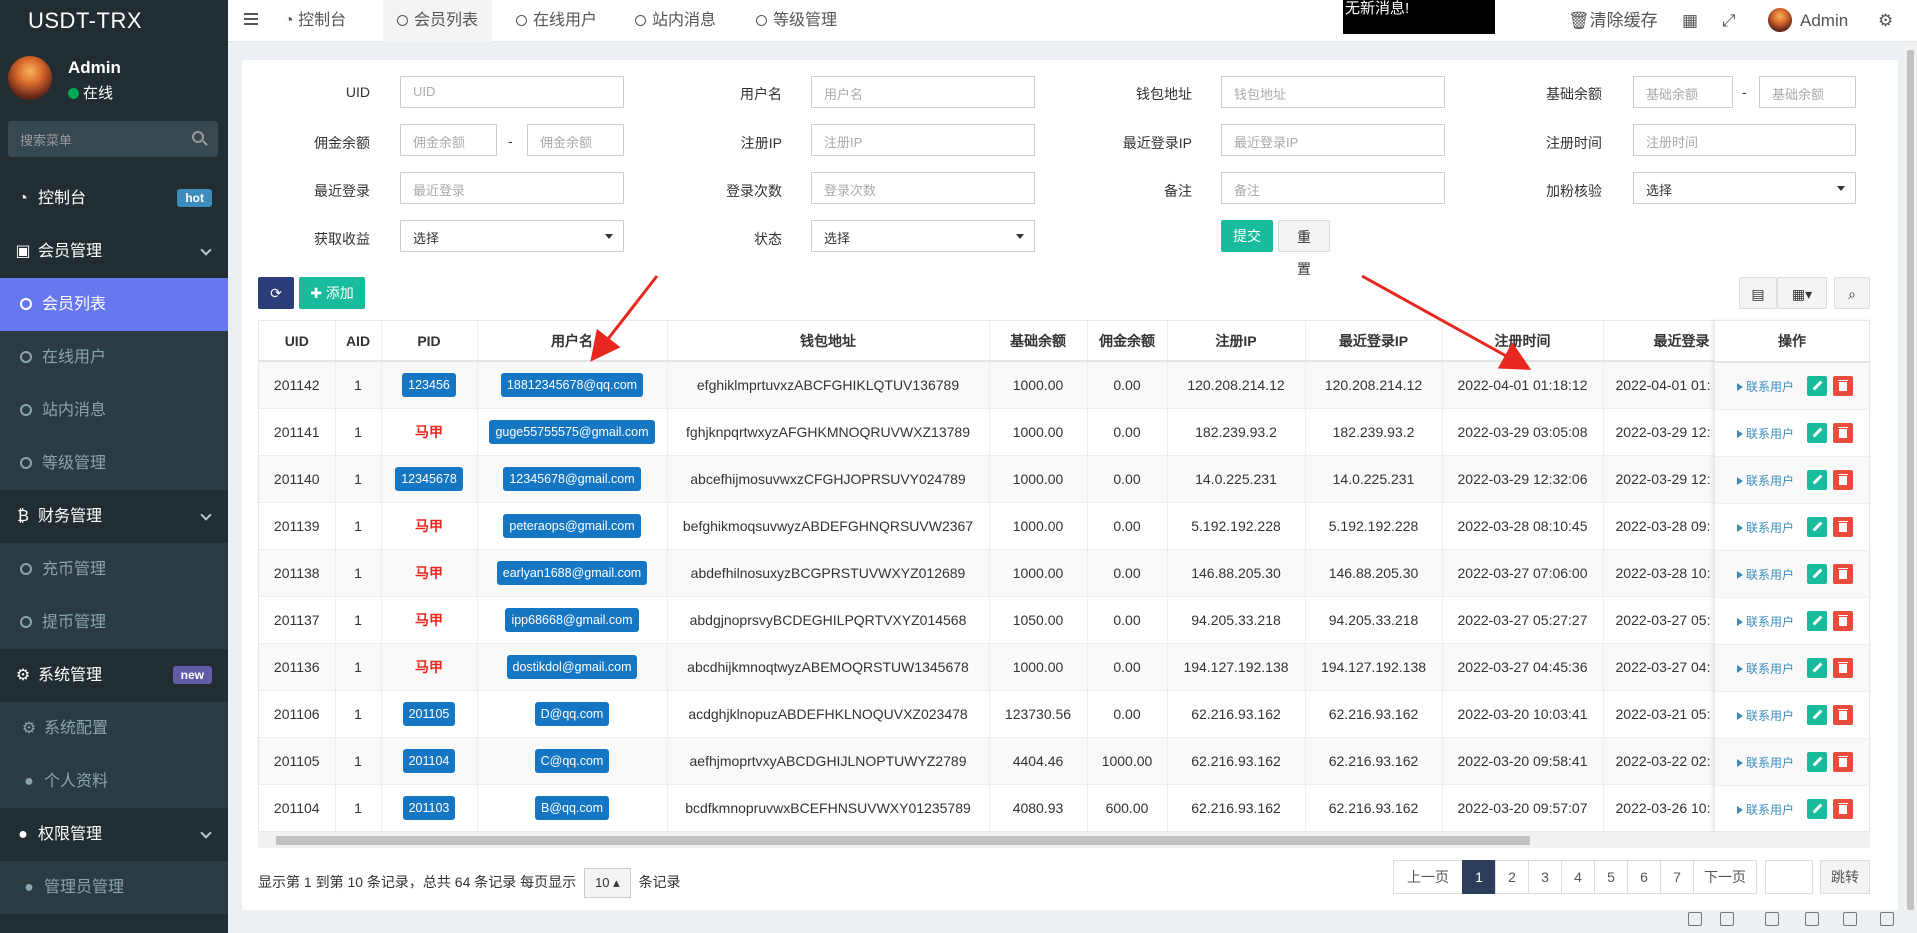  I want to click on sidebar-item-member-management: ▣ 会员管理, so click(114, 251).